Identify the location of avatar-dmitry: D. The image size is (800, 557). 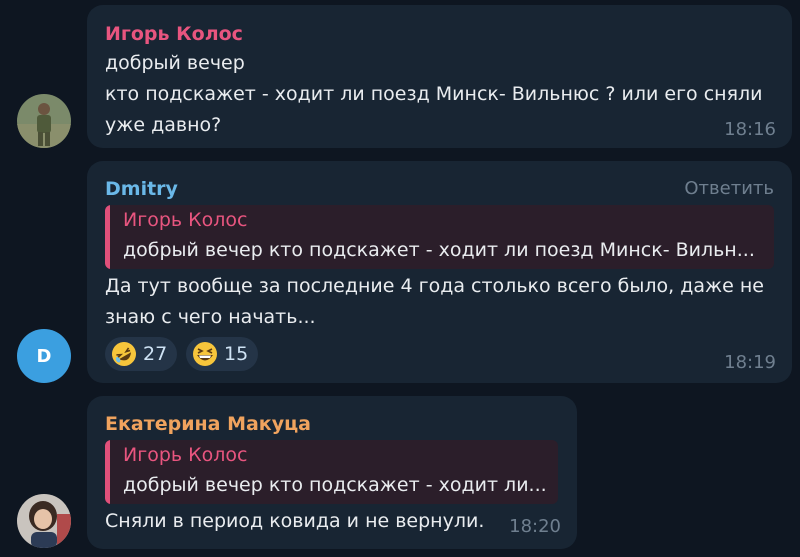
(44, 356).